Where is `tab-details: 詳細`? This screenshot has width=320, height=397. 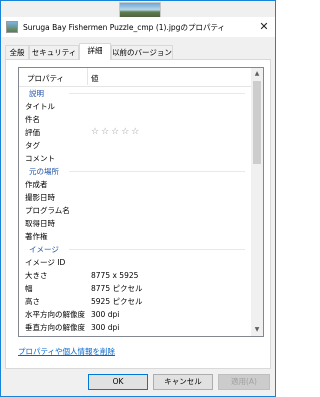 tab-details: 詳細 is located at coordinates (95, 51).